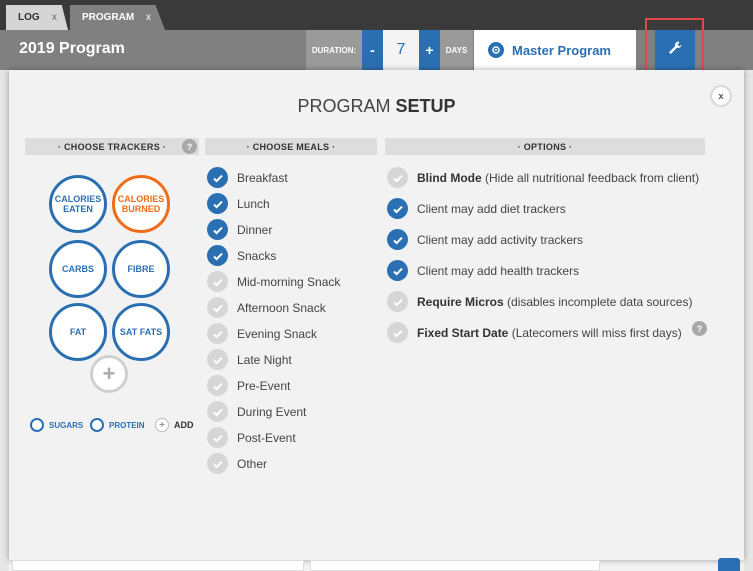  Describe the element at coordinates (460, 301) in the screenshot. I see `option-label-bold: Require Micros` at that location.